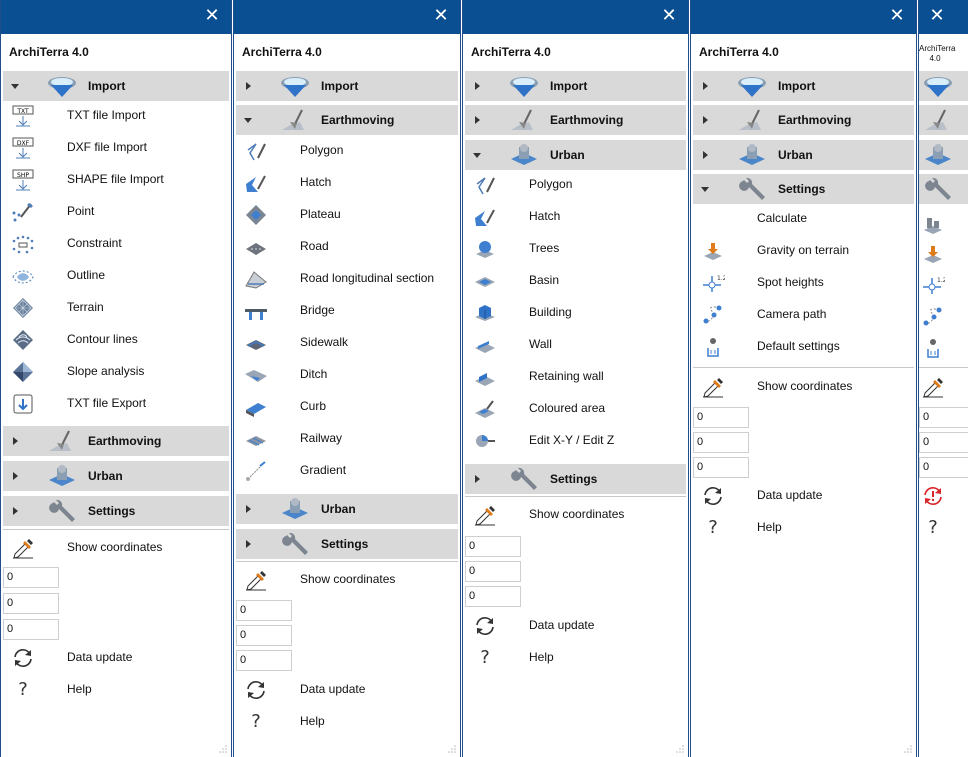  I want to click on menu-item-sidewalk: Sidewalk, so click(347, 343).